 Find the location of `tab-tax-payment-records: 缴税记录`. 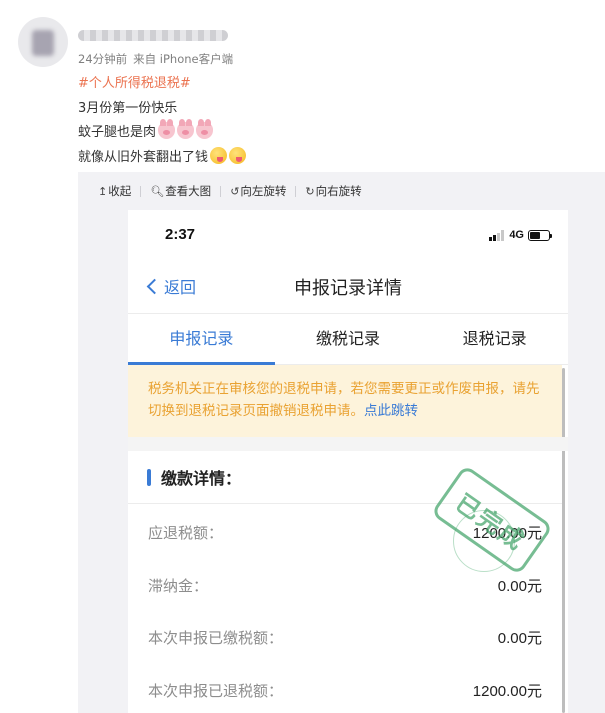

tab-tax-payment-records: 缴税记录 is located at coordinates (348, 339).